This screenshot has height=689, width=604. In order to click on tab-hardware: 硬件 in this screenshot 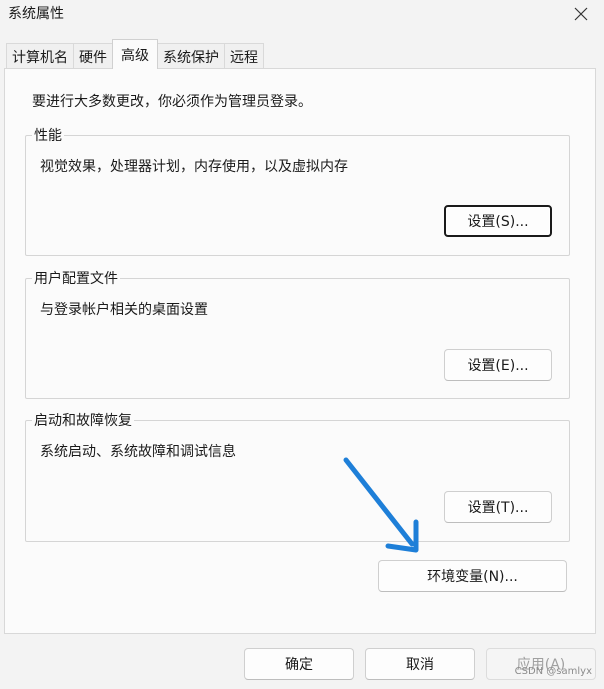, I will do `click(93, 56)`.